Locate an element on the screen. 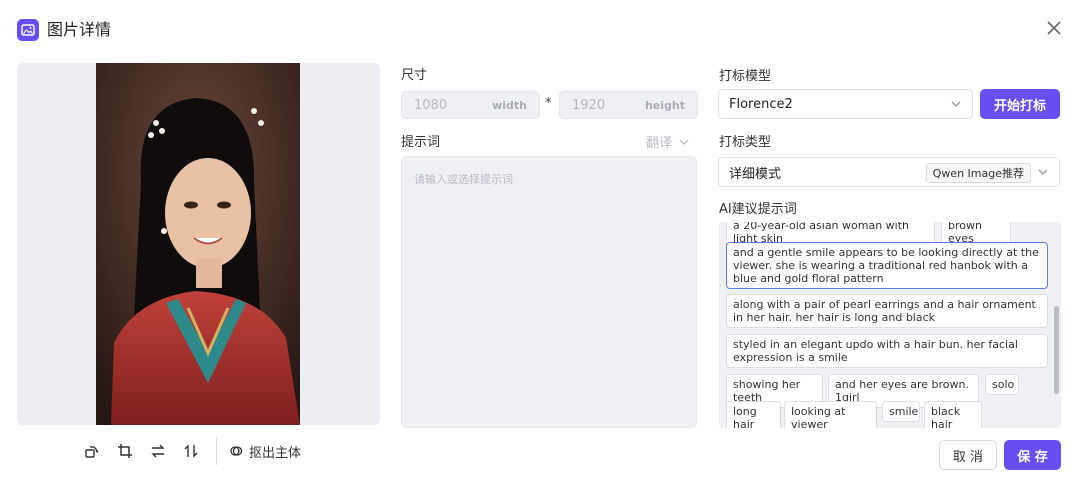 Image resolution: width=1080 pixels, height=480 pixels. flip-horizontal-icon is located at coordinates (158, 451).